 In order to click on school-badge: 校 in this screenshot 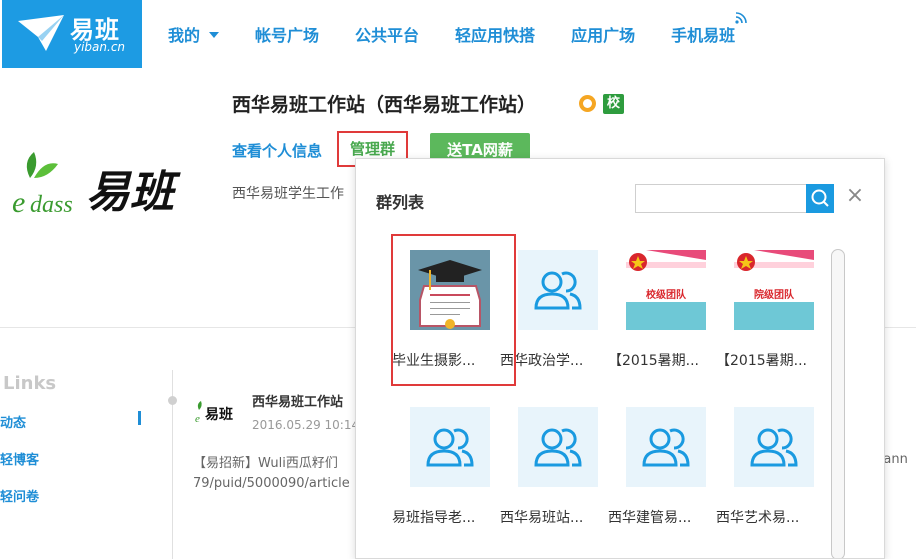, I will do `click(613, 104)`.